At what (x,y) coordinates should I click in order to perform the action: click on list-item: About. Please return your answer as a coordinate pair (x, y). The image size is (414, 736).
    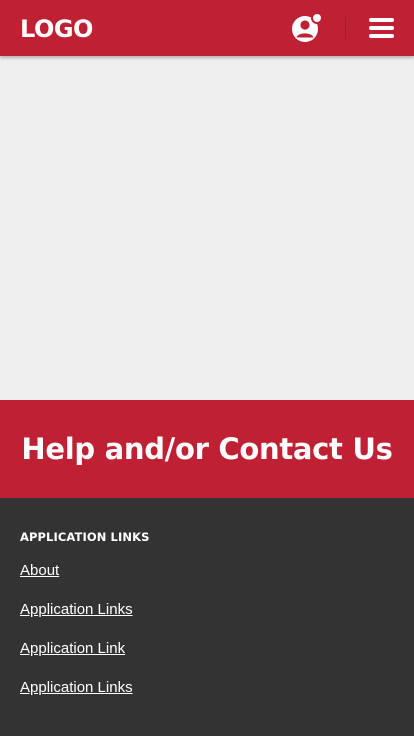
    Looking at the image, I should click on (76, 581).